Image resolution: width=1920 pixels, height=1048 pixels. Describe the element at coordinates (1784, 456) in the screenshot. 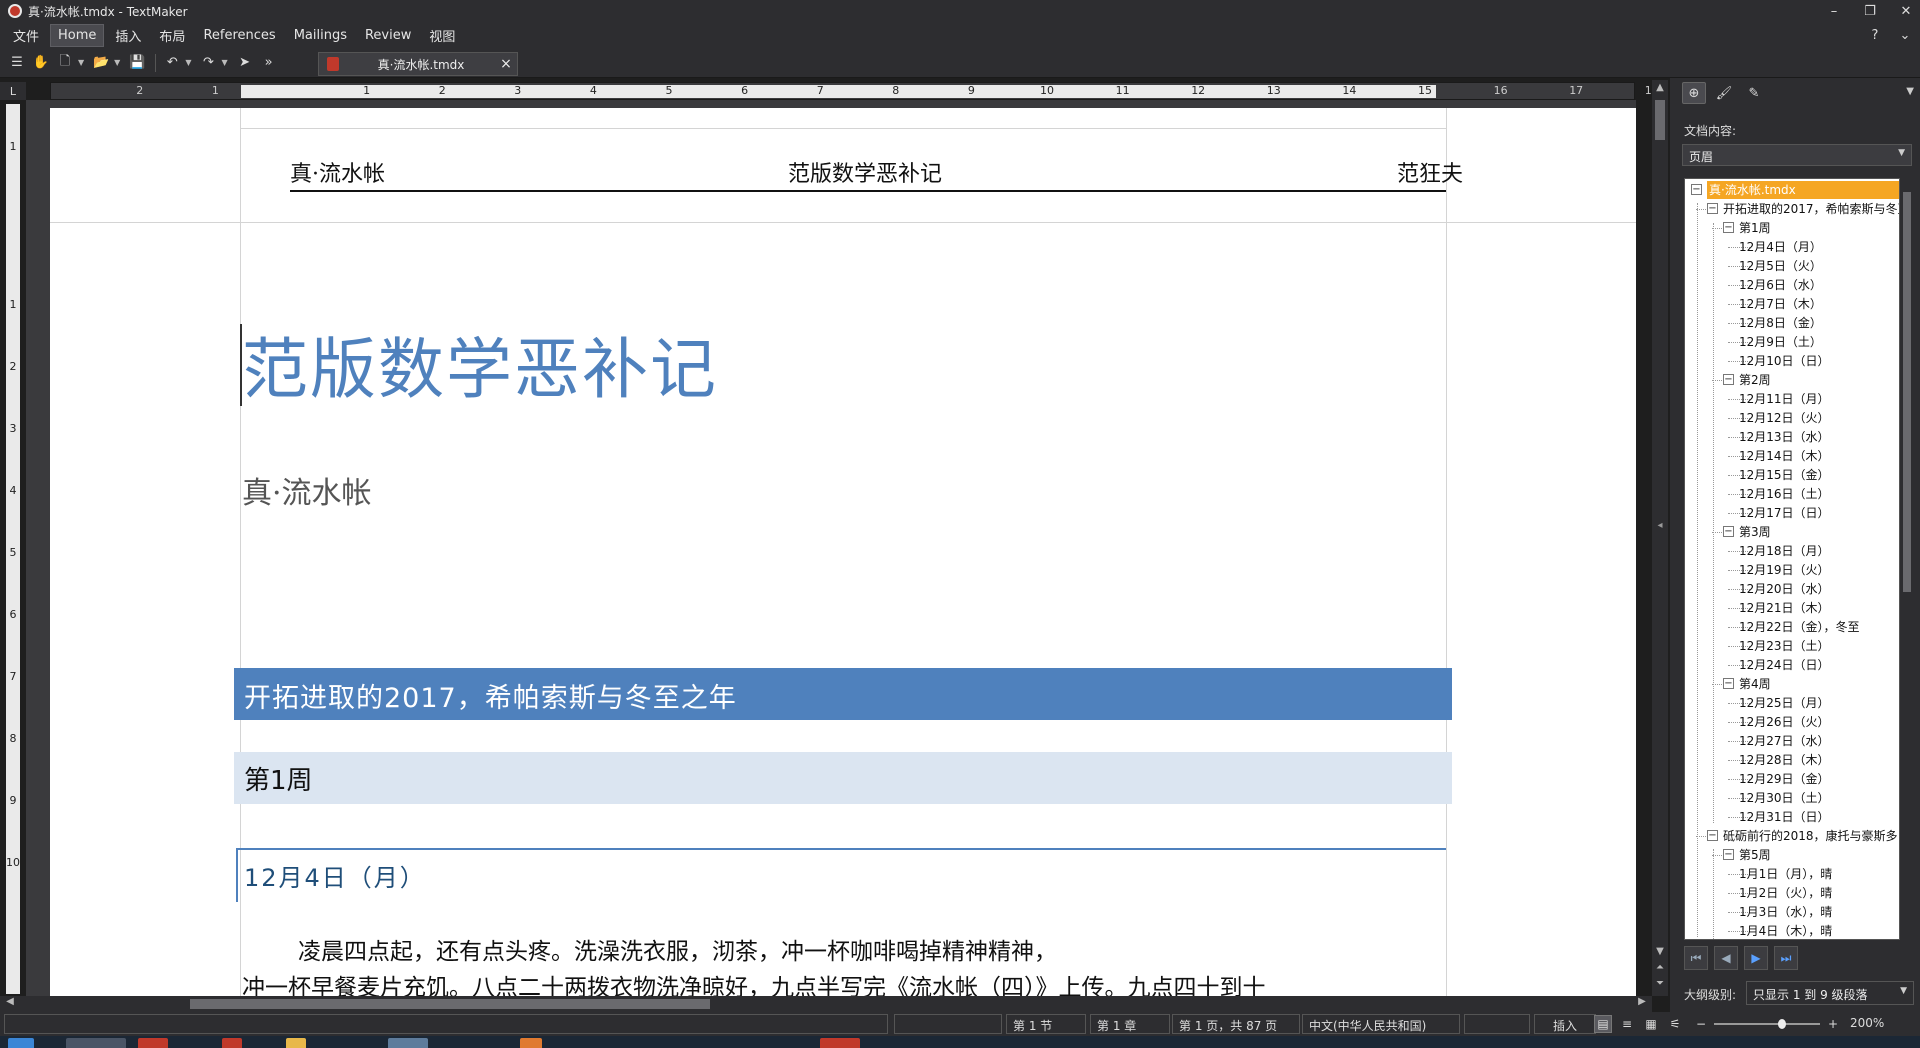

I see `outline-item: 12月14日（木）` at that location.